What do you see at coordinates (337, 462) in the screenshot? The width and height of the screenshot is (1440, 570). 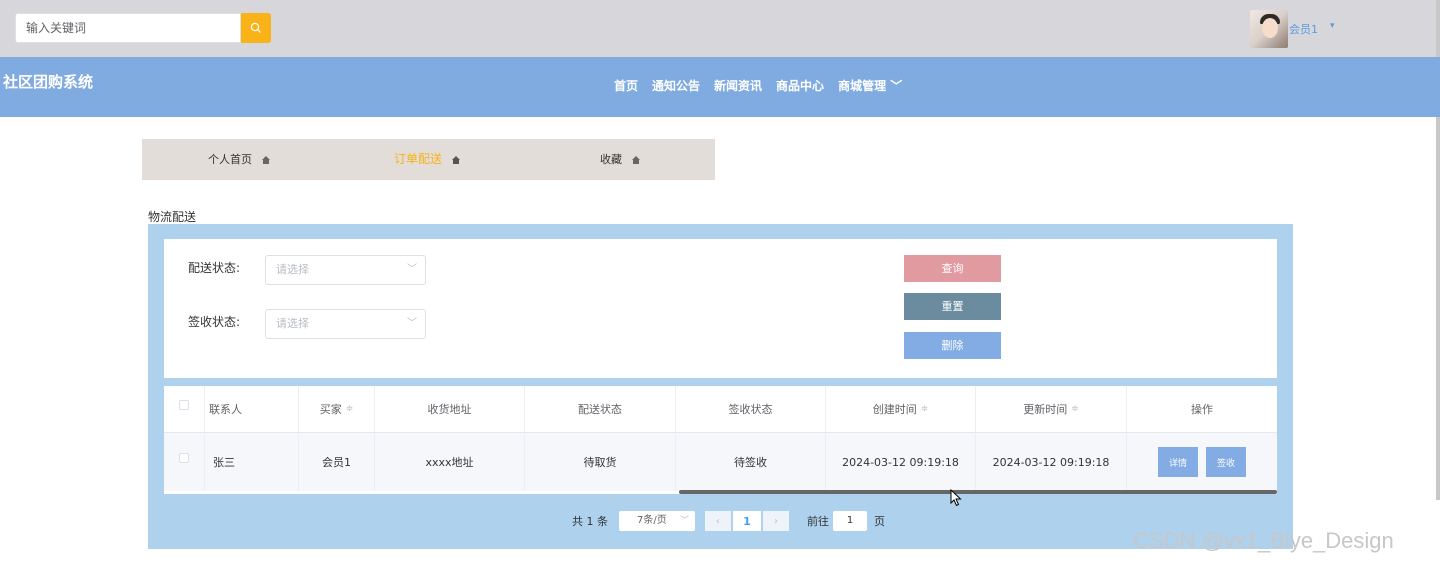 I see `cell-buyer: 会员1` at bounding box center [337, 462].